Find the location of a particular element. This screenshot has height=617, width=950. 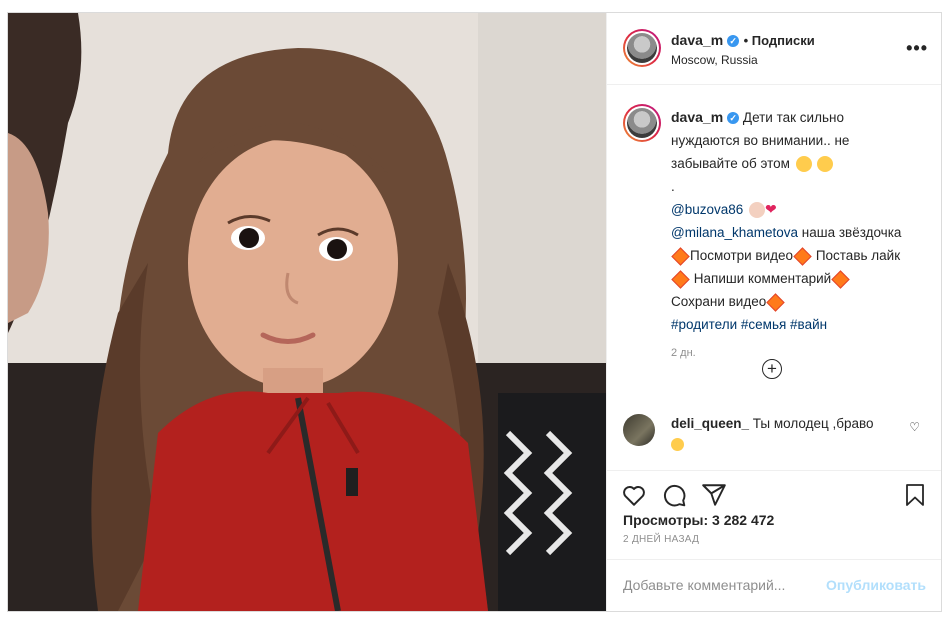

mention-link: @buzova86 is located at coordinates (707, 209).